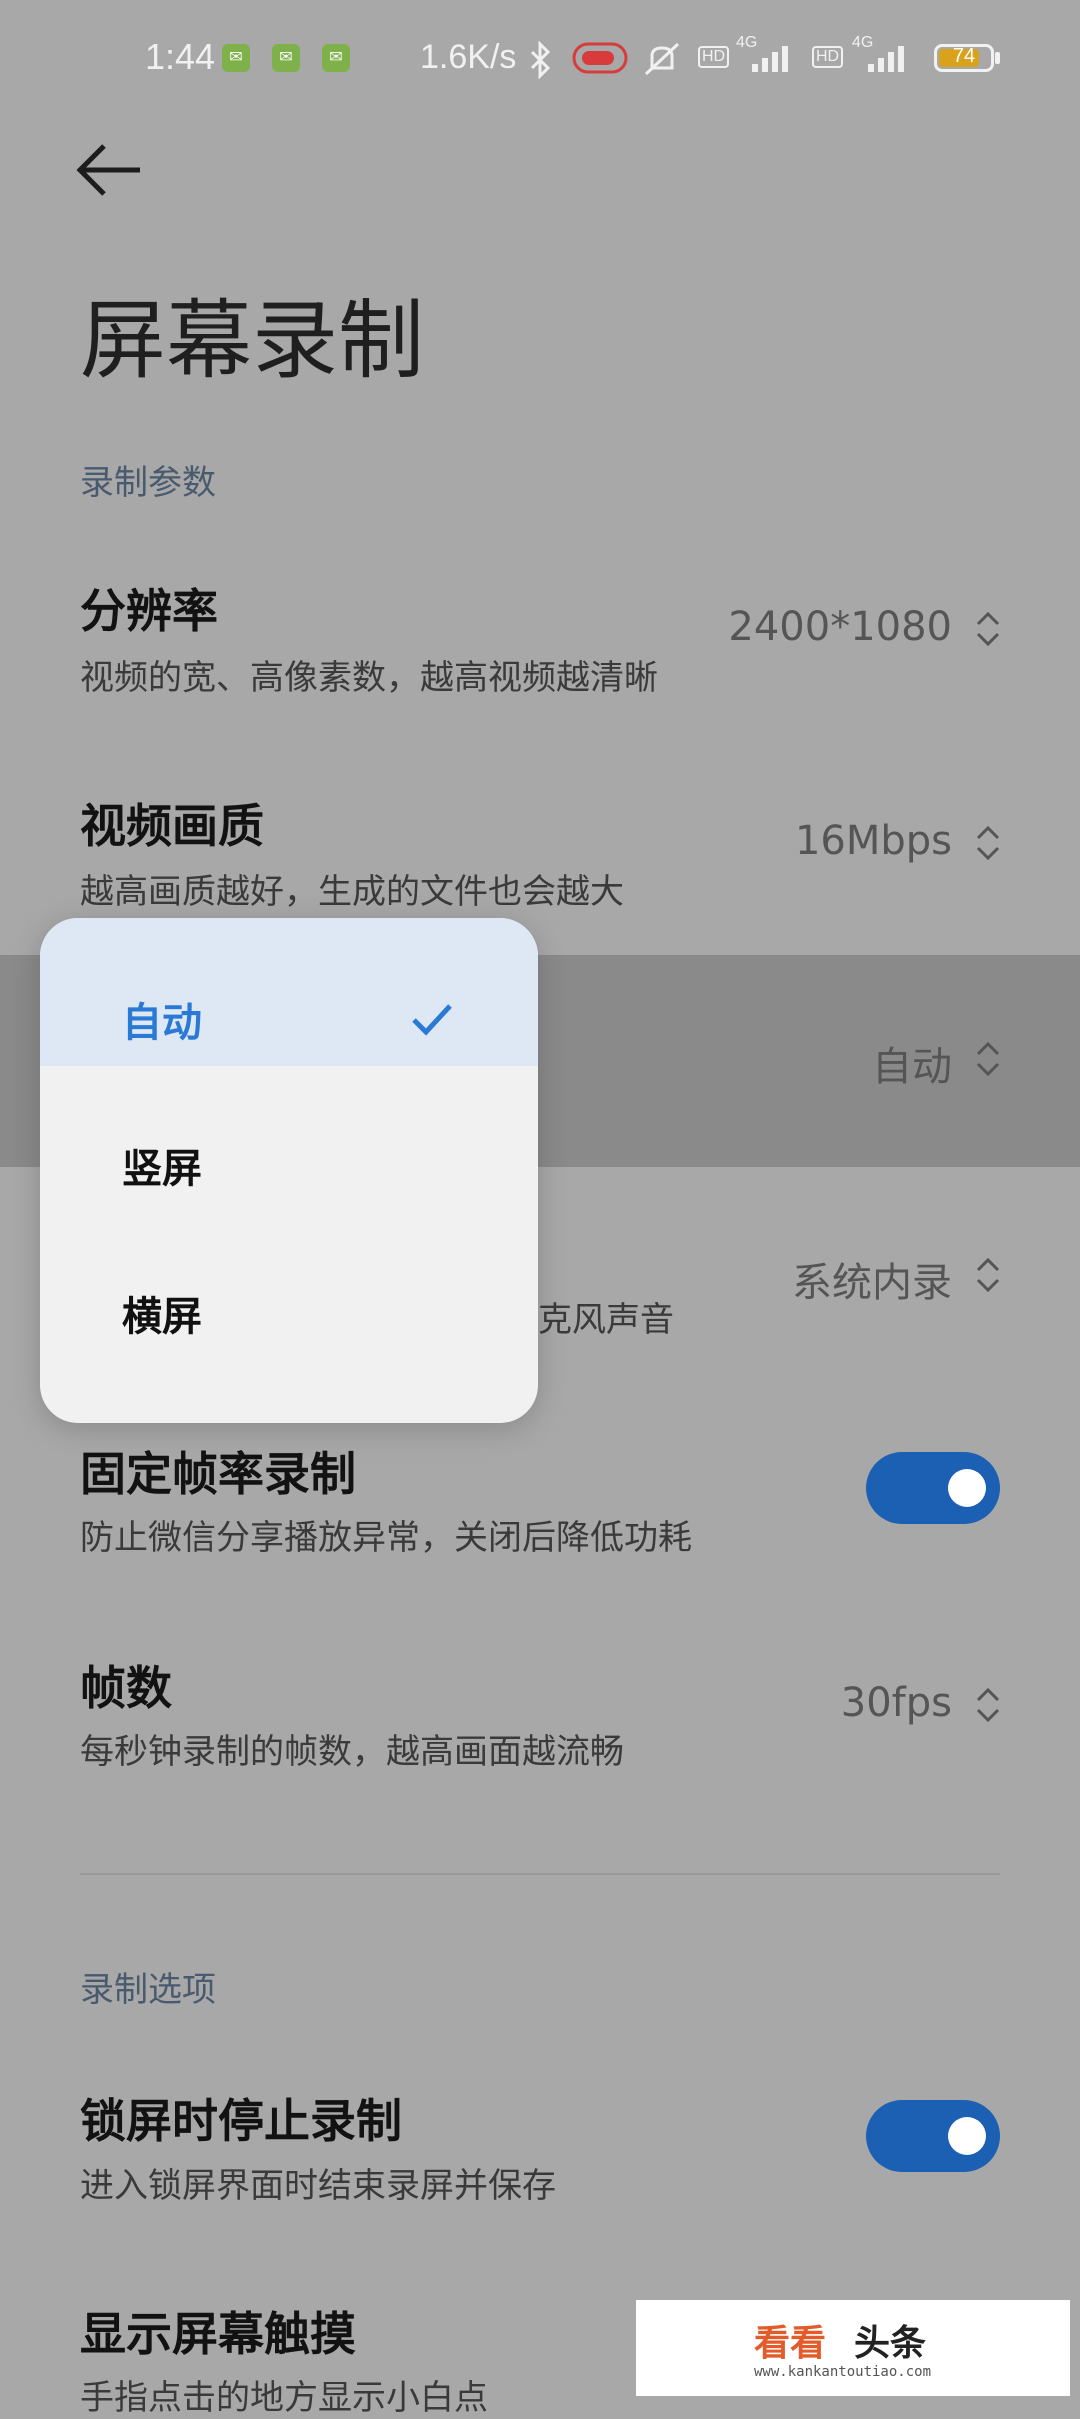 This screenshot has width=1080, height=2419. What do you see at coordinates (126, 1688) in the screenshot?
I see `row-title: 帧数` at bounding box center [126, 1688].